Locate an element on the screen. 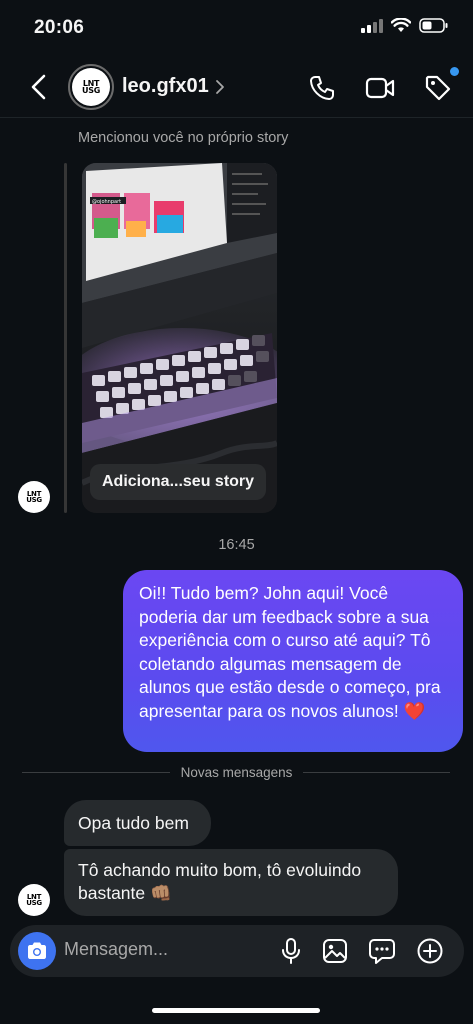 This screenshot has height=1024, width=473. story-overlay-tag: @ojohnpart is located at coordinates (106, 202).